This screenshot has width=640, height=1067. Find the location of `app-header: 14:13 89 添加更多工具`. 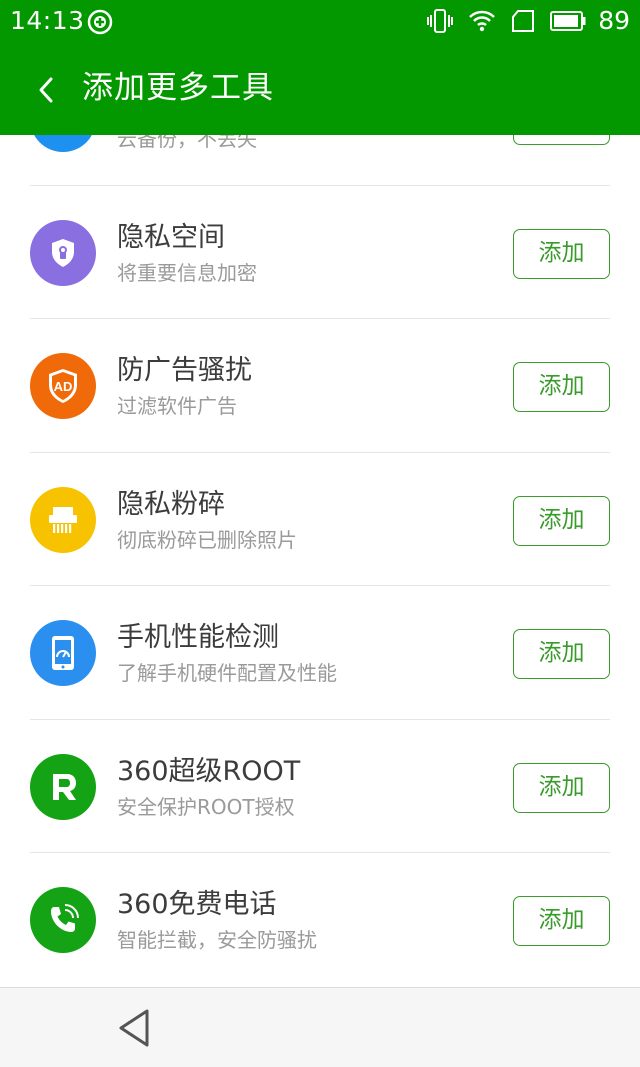

app-header: 14:13 89 添加更多工具 is located at coordinates (320, 67).